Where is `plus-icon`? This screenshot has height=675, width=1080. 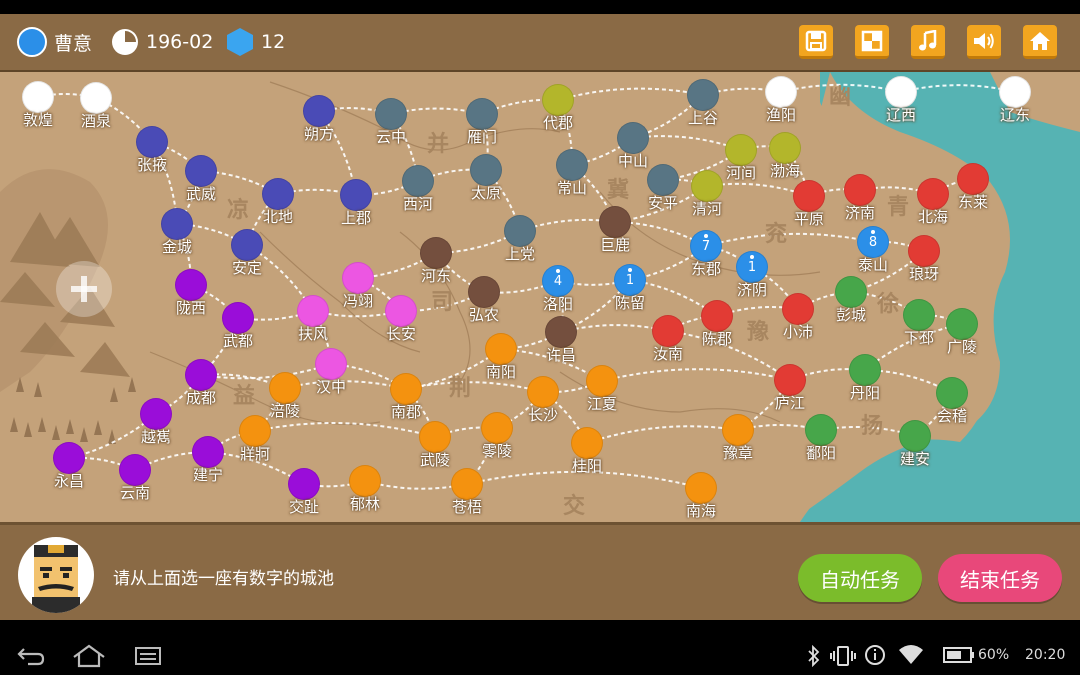
plus-icon is located at coordinates (84, 289).